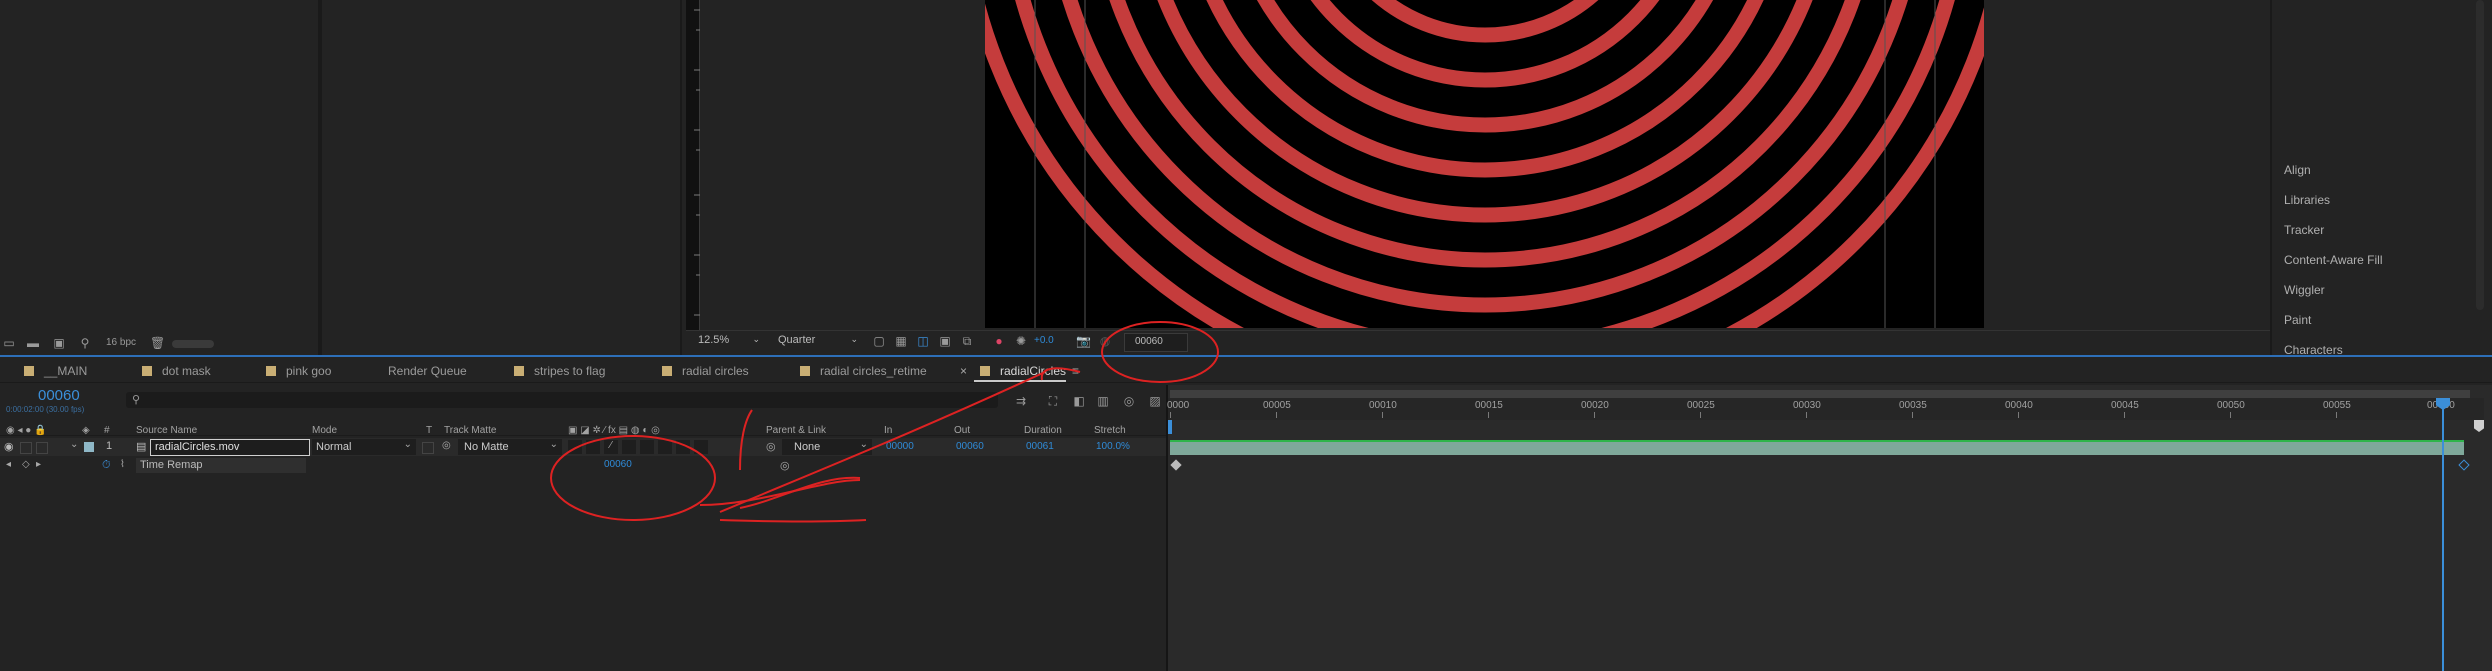  I want to click on red-annotations, so click(884, 422).